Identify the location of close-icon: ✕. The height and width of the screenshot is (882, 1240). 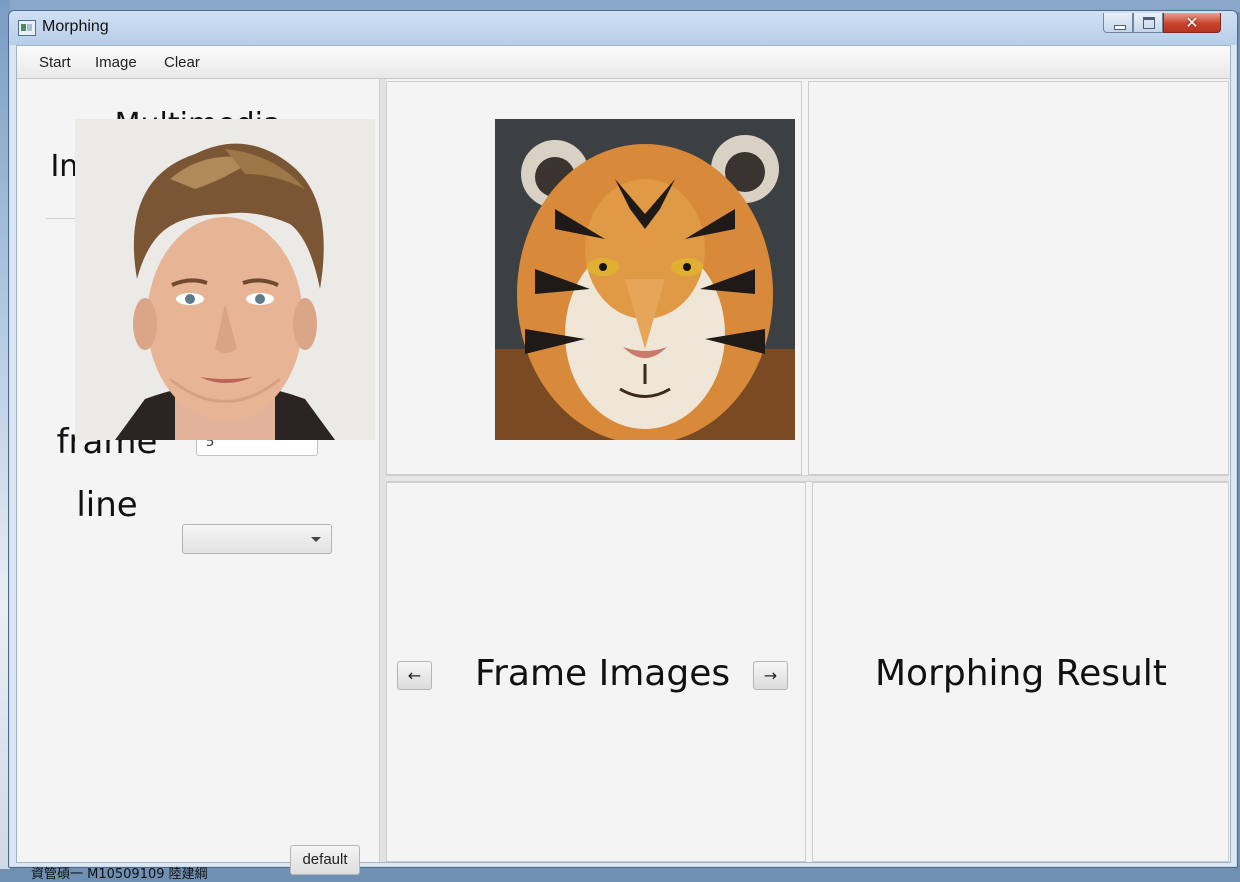
(1192, 22).